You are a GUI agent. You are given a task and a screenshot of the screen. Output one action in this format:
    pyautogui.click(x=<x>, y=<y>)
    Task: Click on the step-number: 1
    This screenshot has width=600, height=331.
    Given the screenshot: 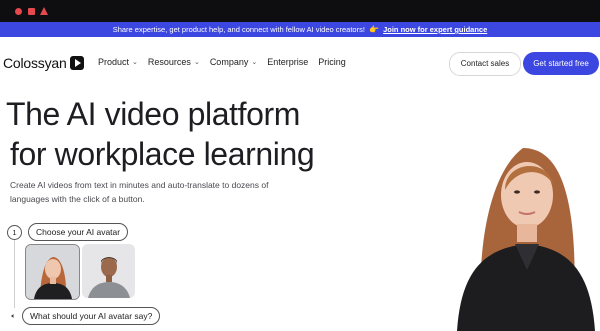 What is the action you would take?
    pyautogui.click(x=14, y=232)
    